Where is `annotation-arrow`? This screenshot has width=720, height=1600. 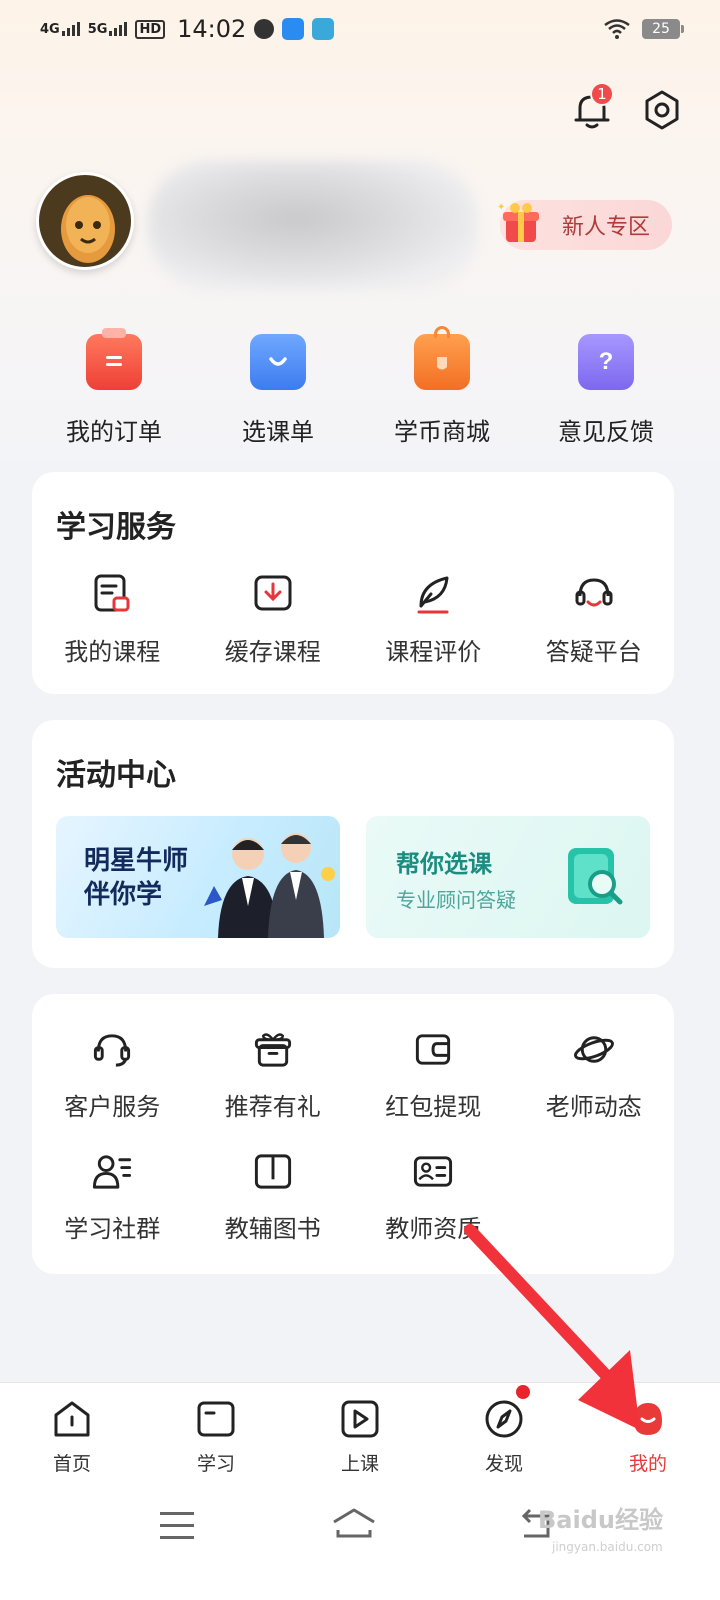
annotation-arrow is located at coordinates (552, 1327).